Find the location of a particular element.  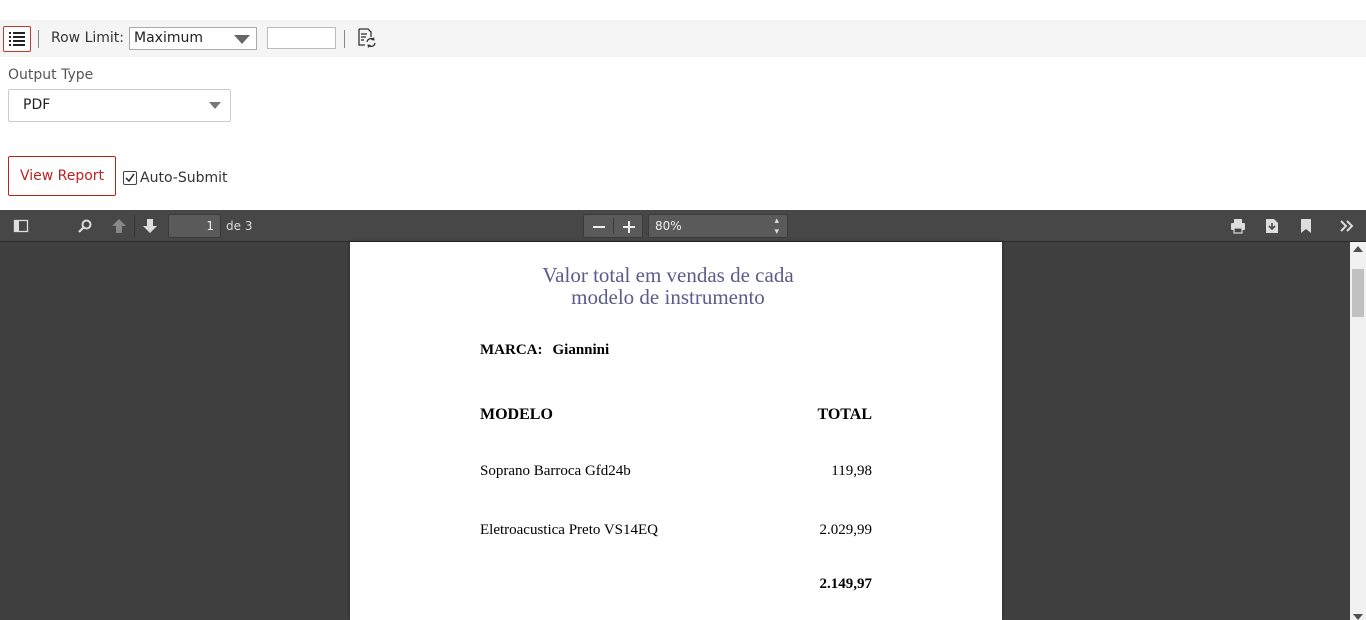

scroll-down-icon is located at coordinates (1358, 617).